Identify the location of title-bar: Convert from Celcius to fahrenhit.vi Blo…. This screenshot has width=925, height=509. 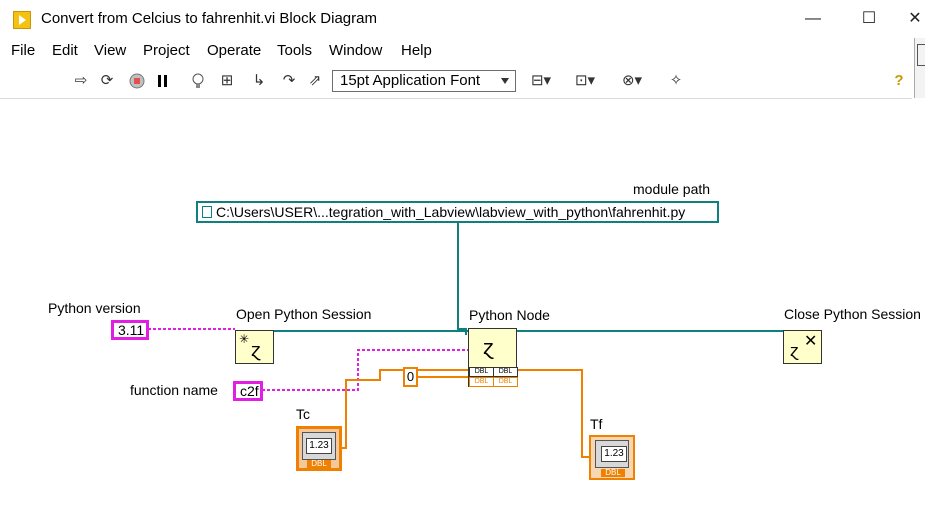
(462, 19).